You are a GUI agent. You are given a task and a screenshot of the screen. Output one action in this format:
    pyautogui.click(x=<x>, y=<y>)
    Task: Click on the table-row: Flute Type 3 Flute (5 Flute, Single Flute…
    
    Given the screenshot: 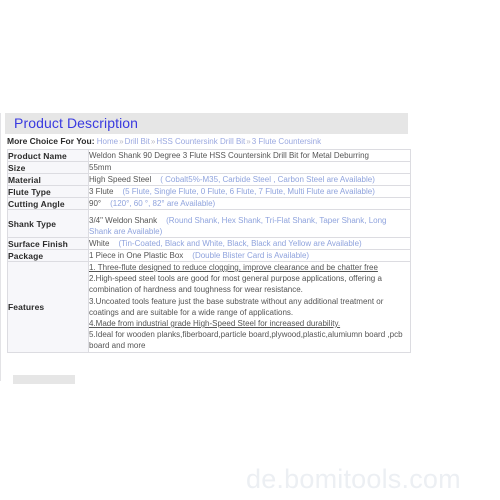 What is the action you would take?
    pyautogui.click(x=209, y=191)
    